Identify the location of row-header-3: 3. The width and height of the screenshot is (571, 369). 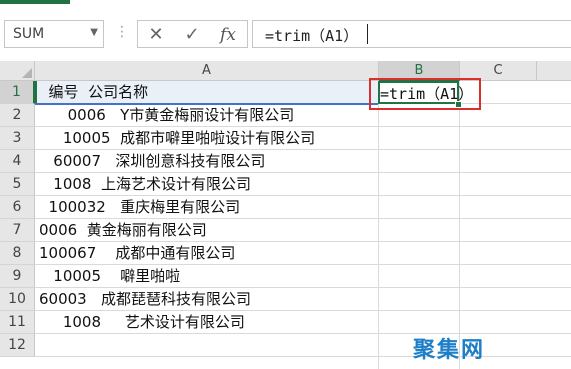
(17, 138).